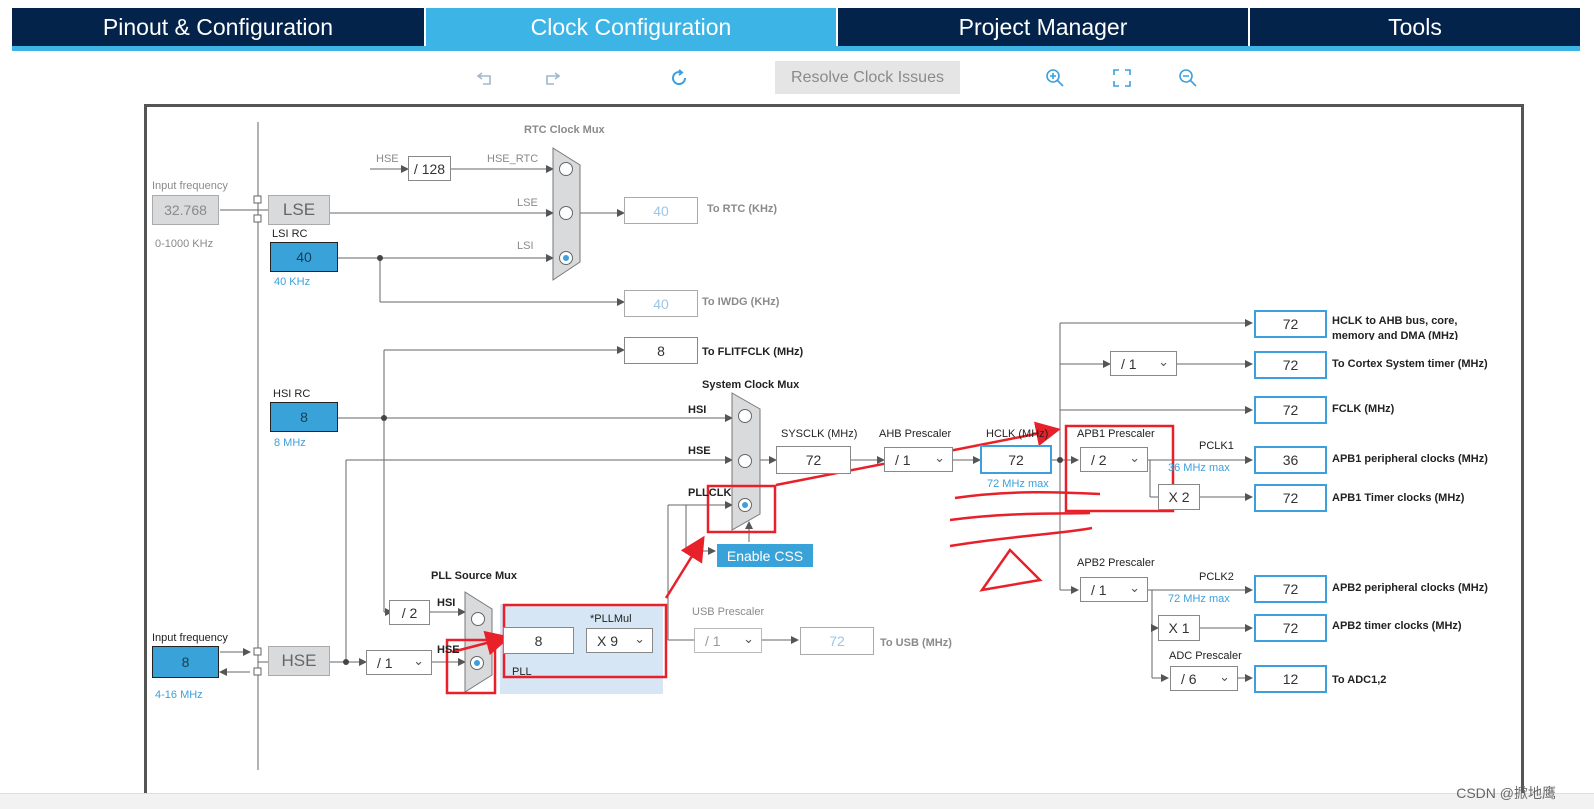 This screenshot has height=809, width=1594. What do you see at coordinates (1290, 679) in the screenshot?
I see `output-adc-field: 12` at bounding box center [1290, 679].